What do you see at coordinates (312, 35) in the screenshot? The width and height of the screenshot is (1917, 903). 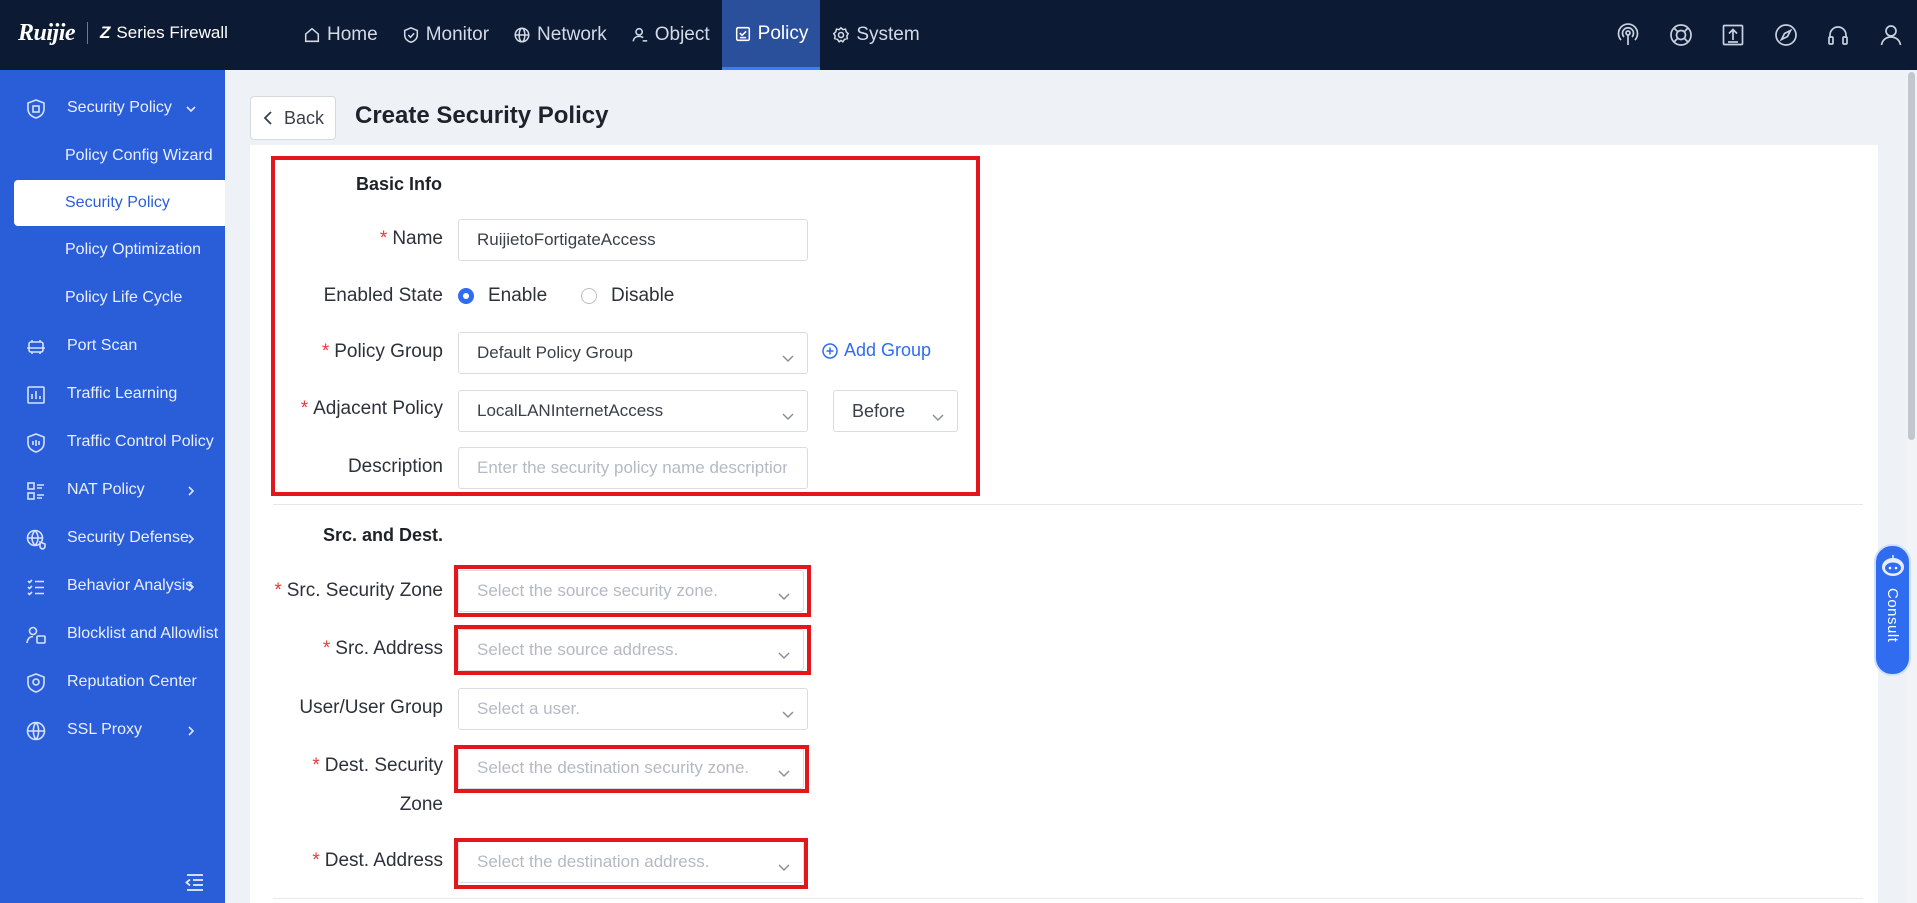 I see `home-icon` at bounding box center [312, 35].